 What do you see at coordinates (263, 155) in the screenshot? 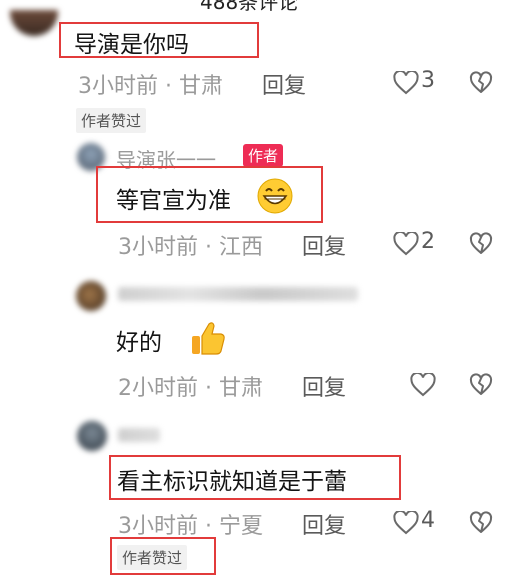
I see `author-tag: 作者` at bounding box center [263, 155].